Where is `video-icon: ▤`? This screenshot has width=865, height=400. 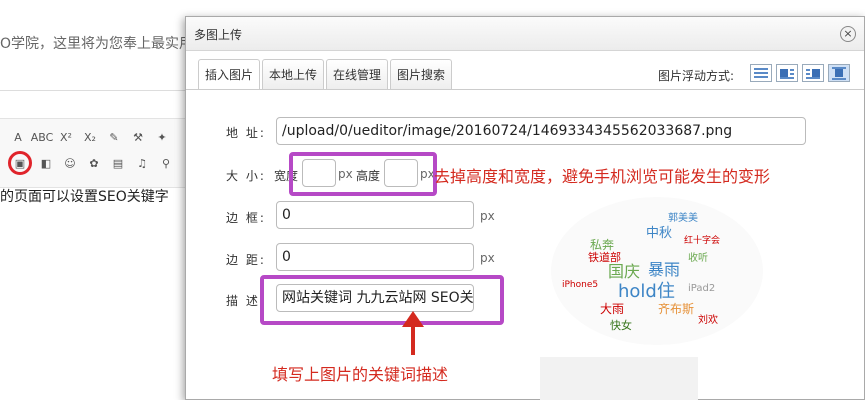 video-icon: ▤ is located at coordinates (118, 163).